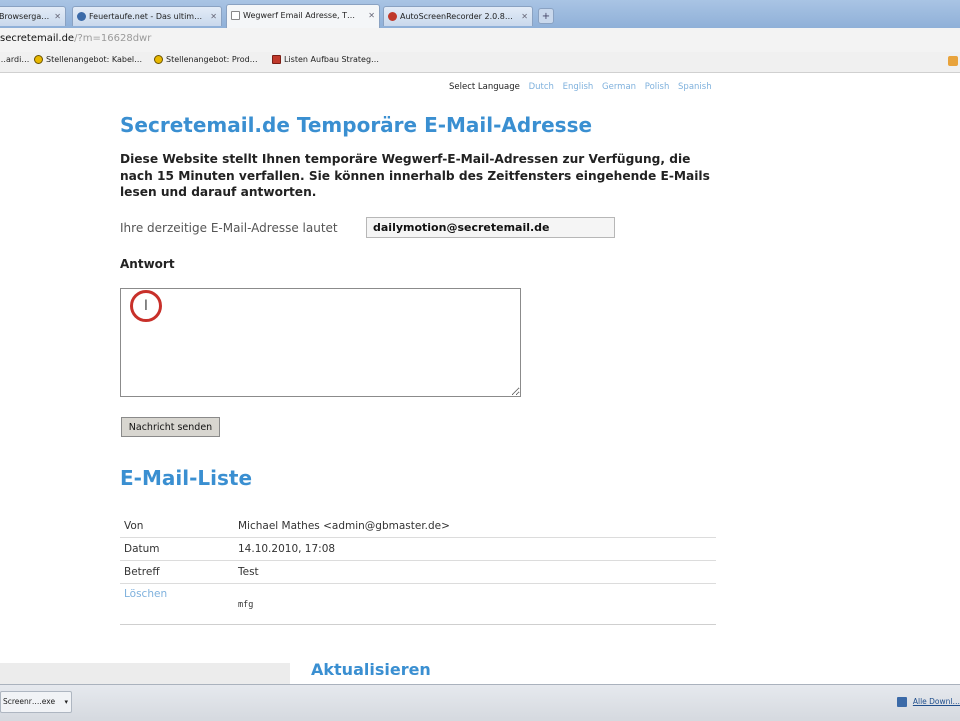 Image resolution: width=960 pixels, height=721 pixels. What do you see at coordinates (177, 549) in the screenshot?
I see `row-key: Datum` at bounding box center [177, 549].